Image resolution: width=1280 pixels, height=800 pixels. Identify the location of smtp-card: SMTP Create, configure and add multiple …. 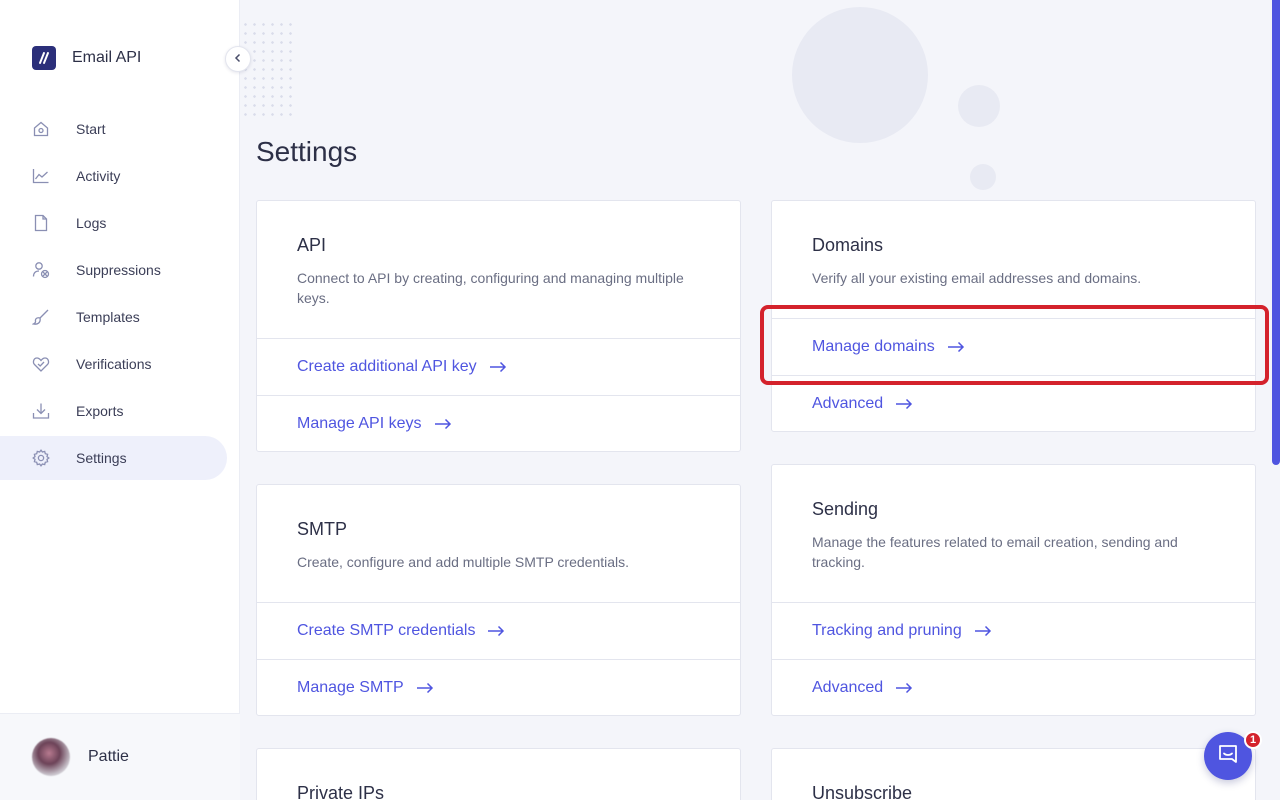
(498, 600).